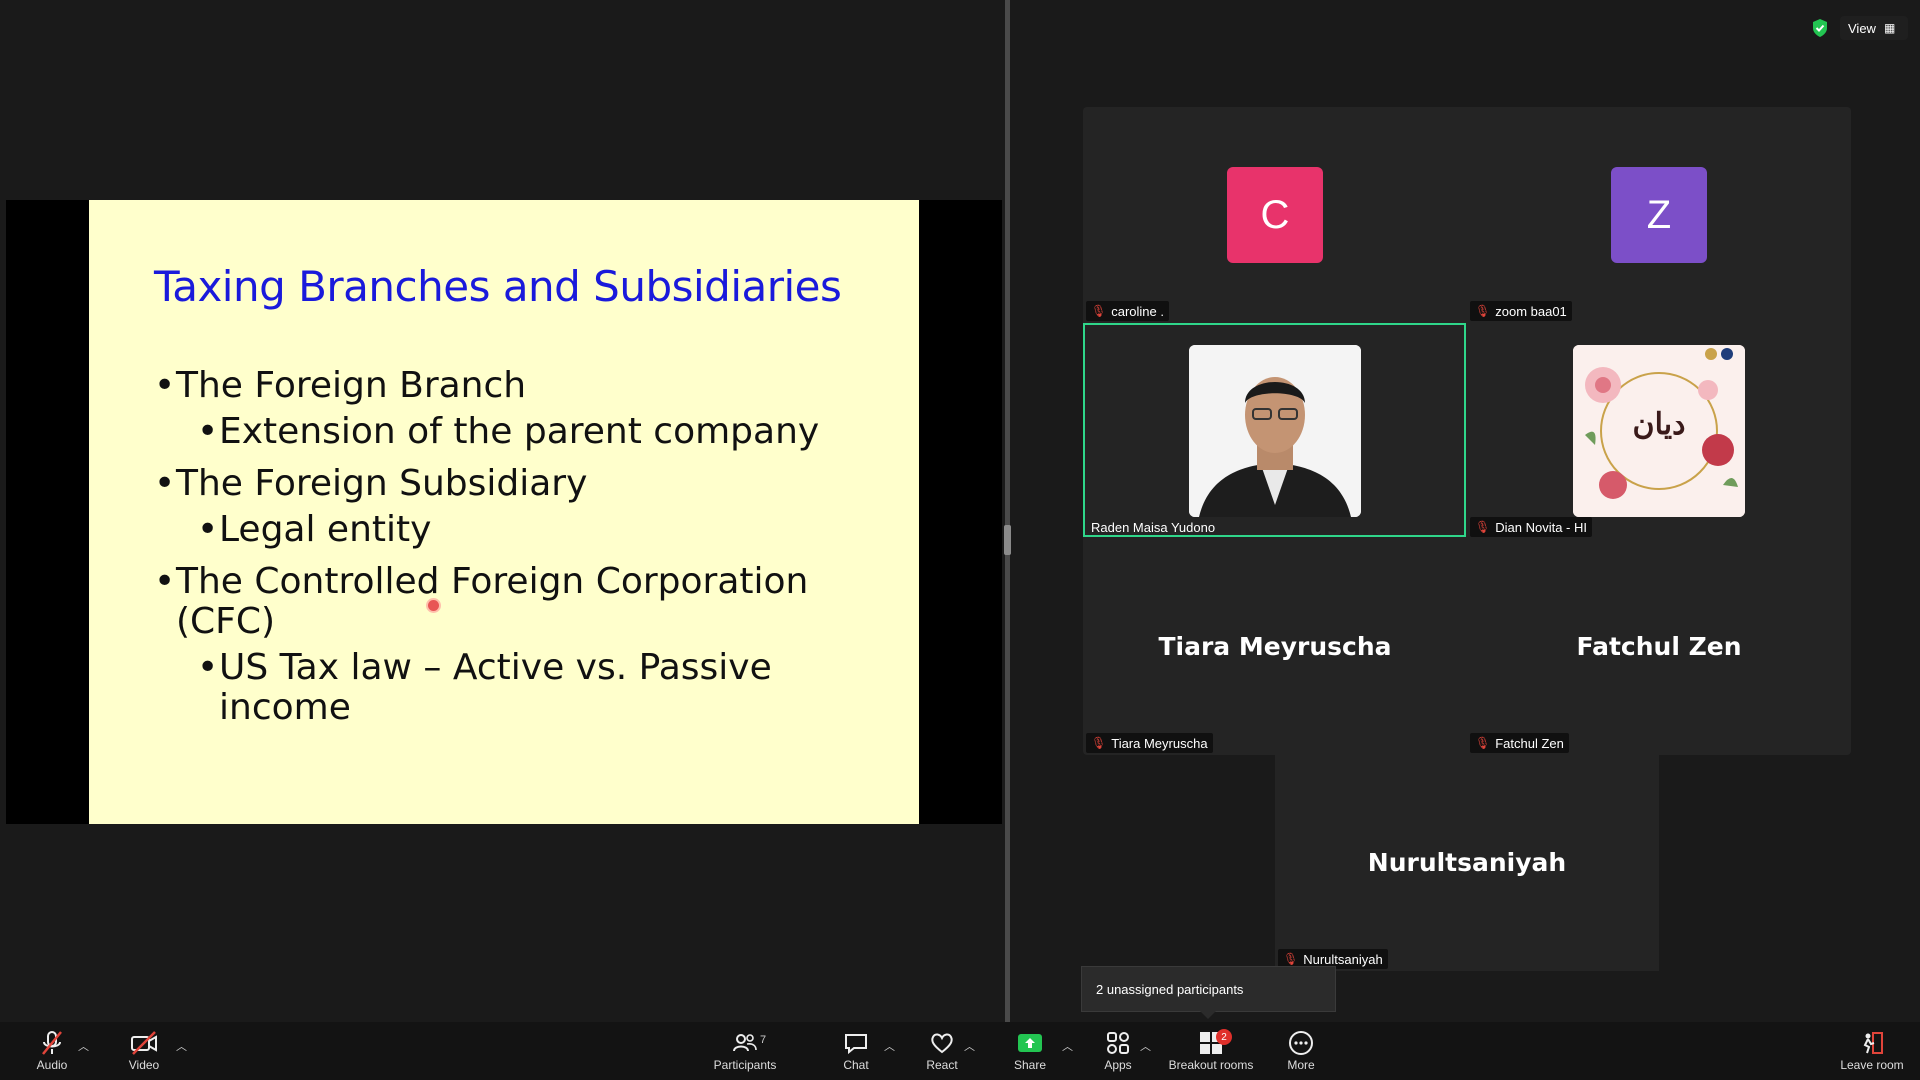  What do you see at coordinates (1145, 1046) in the screenshot?
I see `apps-options-caret: ︿` at bounding box center [1145, 1046].